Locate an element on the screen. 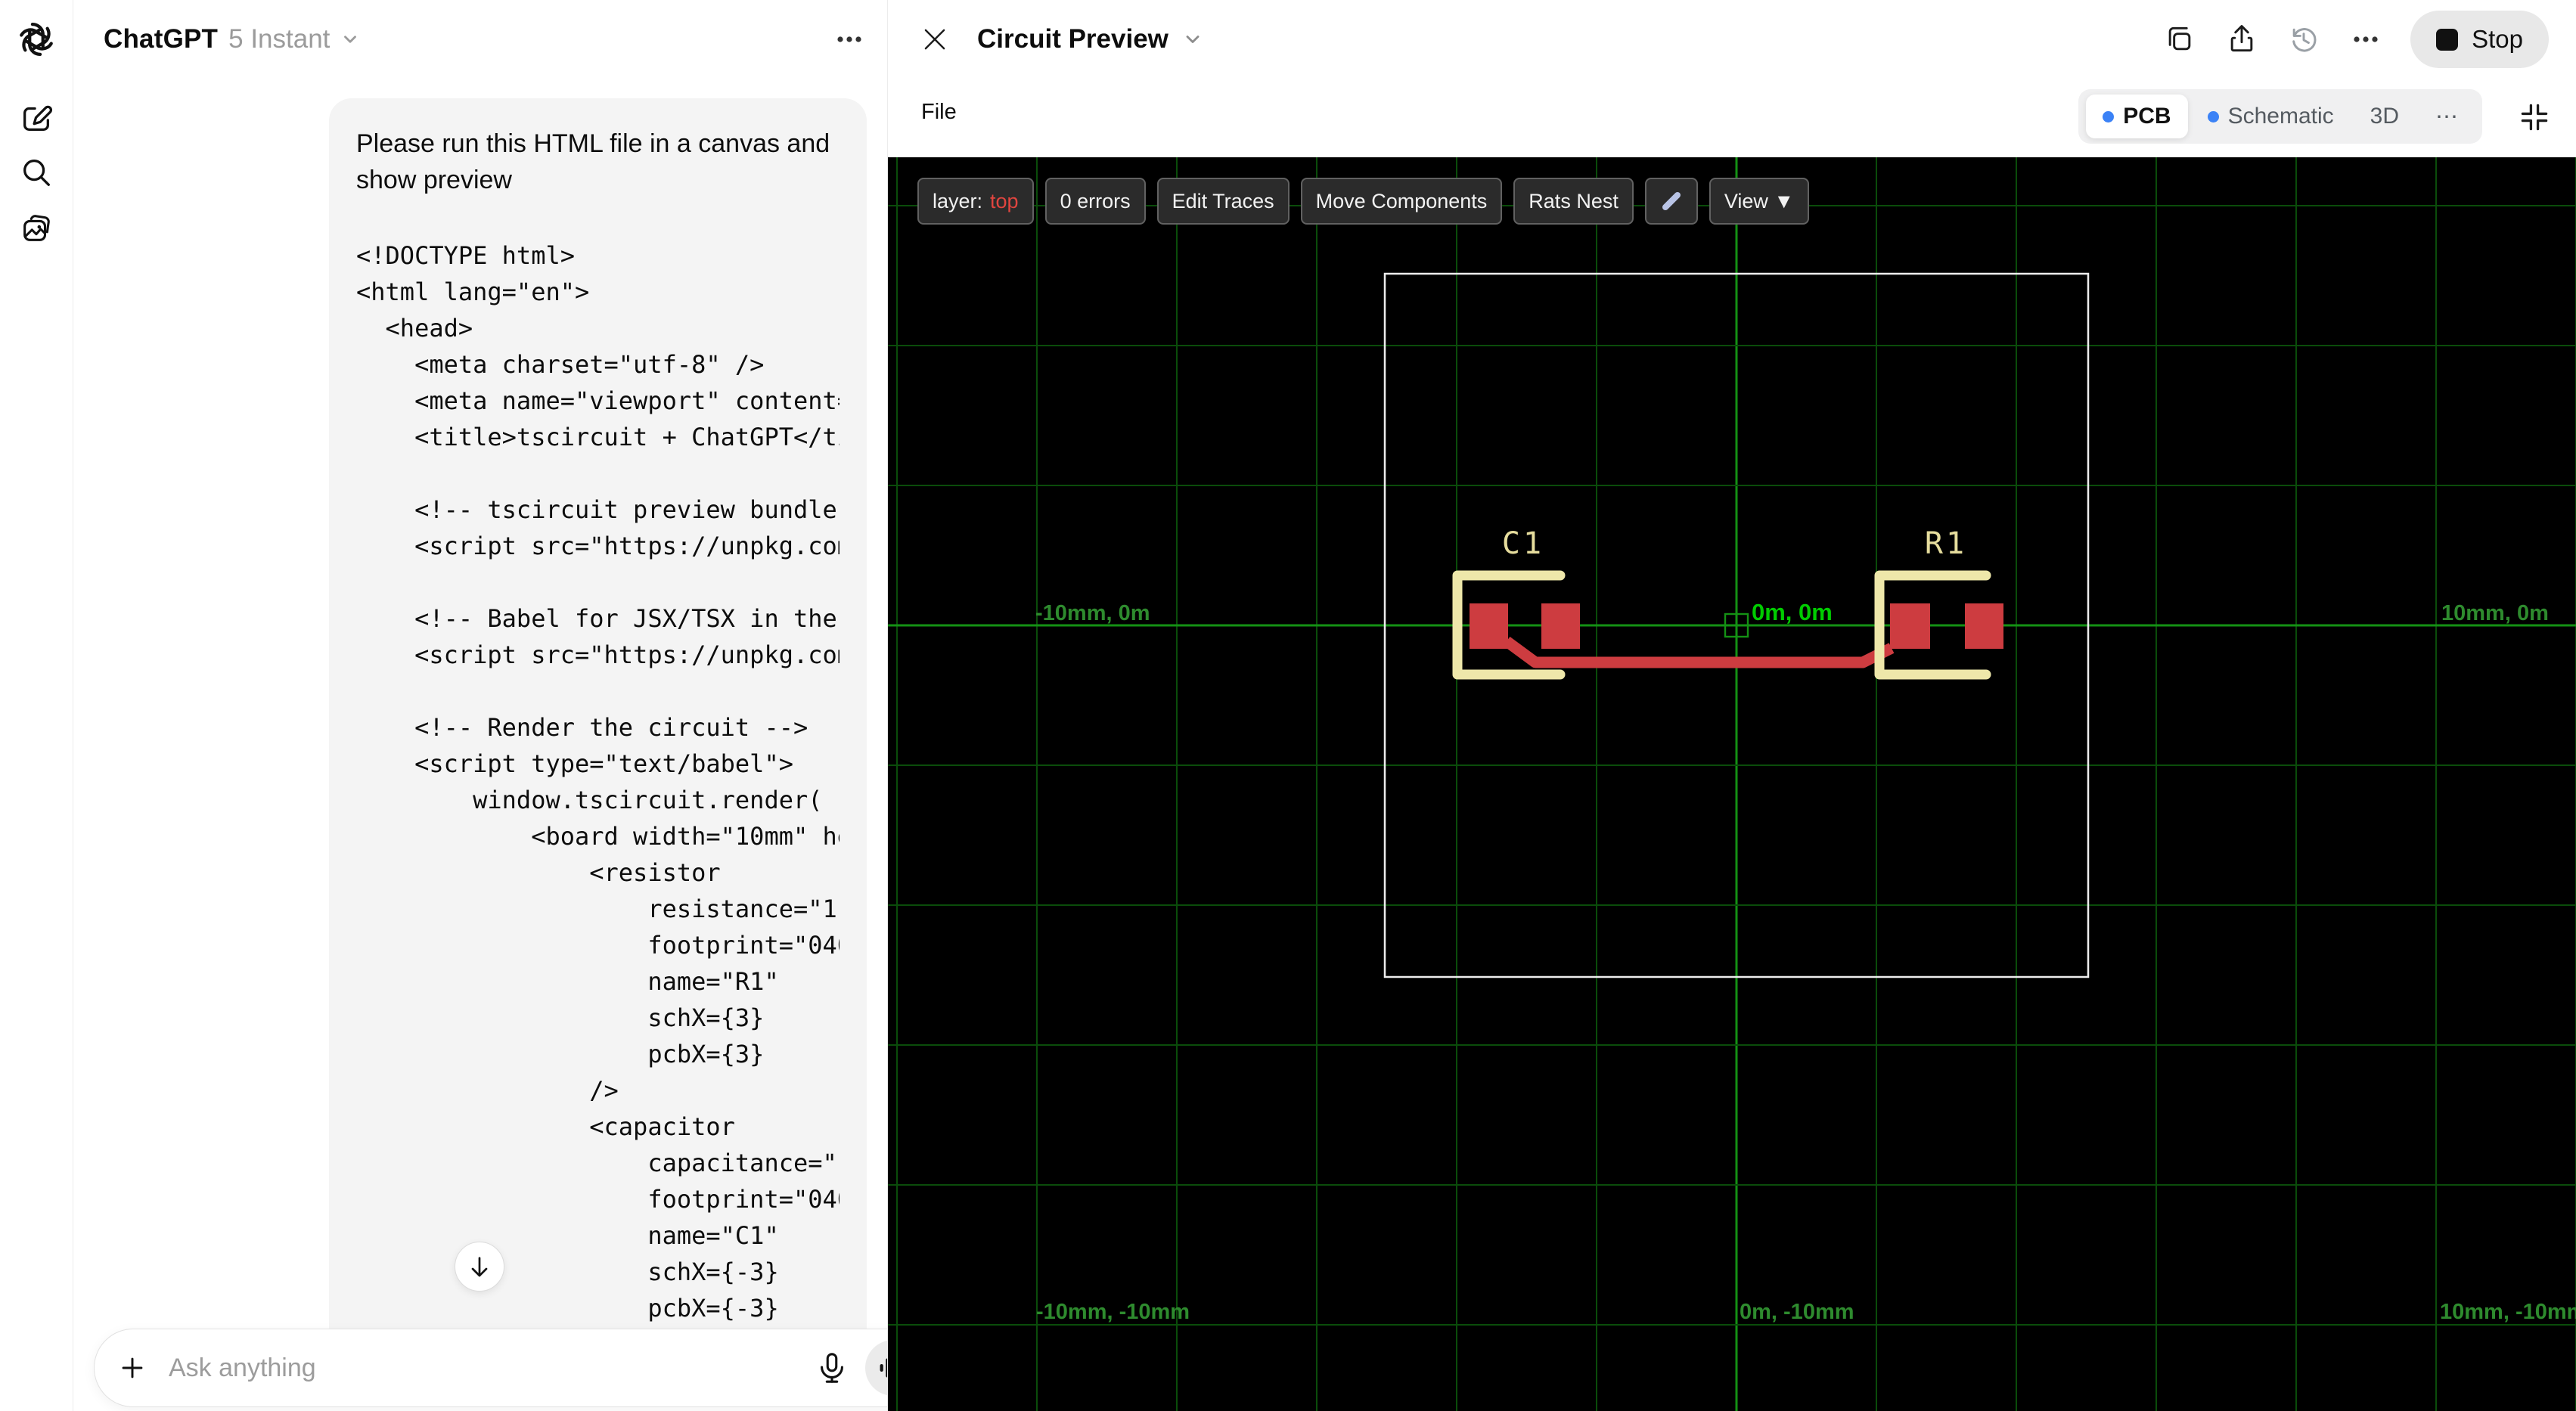 This screenshot has width=2576, height=1411. code-line: <capacitor is located at coordinates (545, 1126).